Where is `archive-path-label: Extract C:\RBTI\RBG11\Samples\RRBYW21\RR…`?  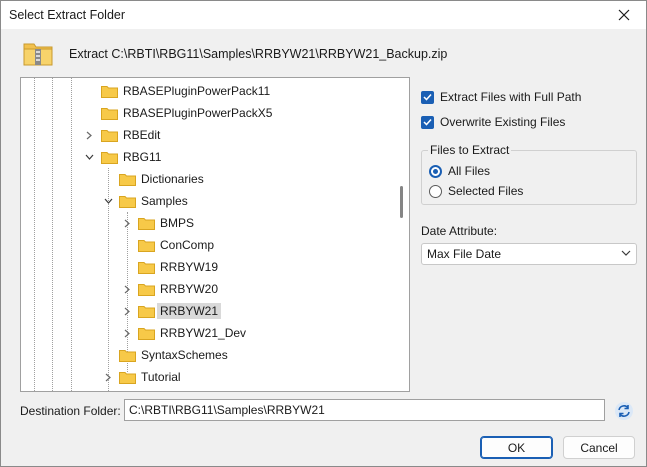
archive-path-label: Extract C:\RBTI\RBG11\Samples\RRBYW21\RR… is located at coordinates (258, 54).